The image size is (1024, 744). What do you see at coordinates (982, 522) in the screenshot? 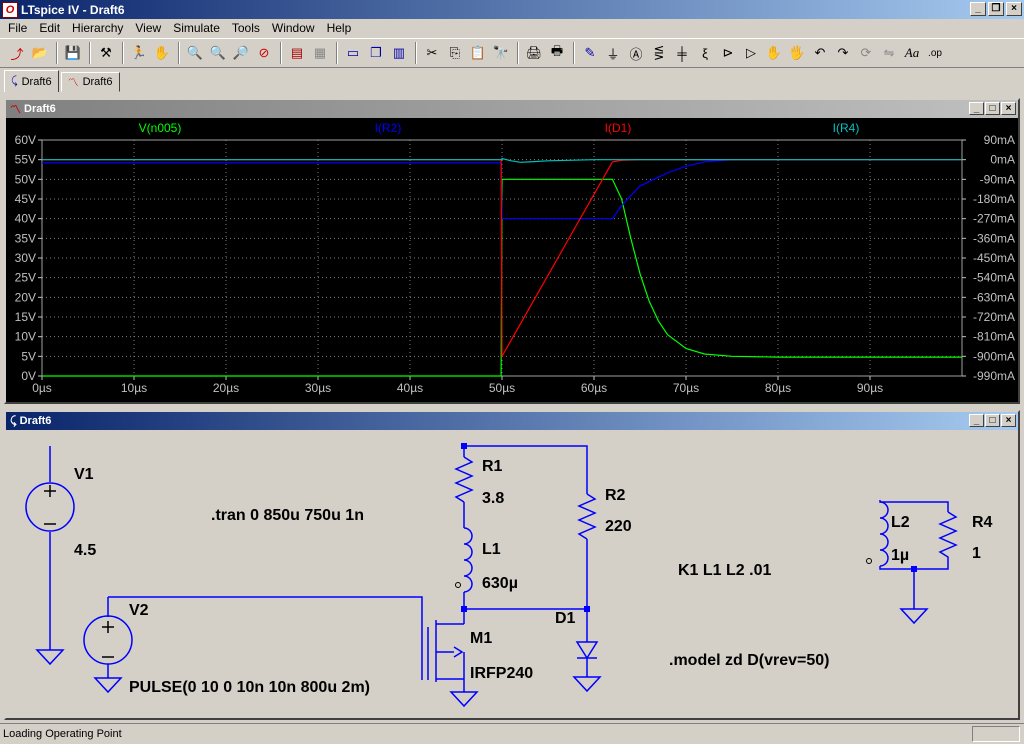
I see `r4-name: R4` at bounding box center [982, 522].